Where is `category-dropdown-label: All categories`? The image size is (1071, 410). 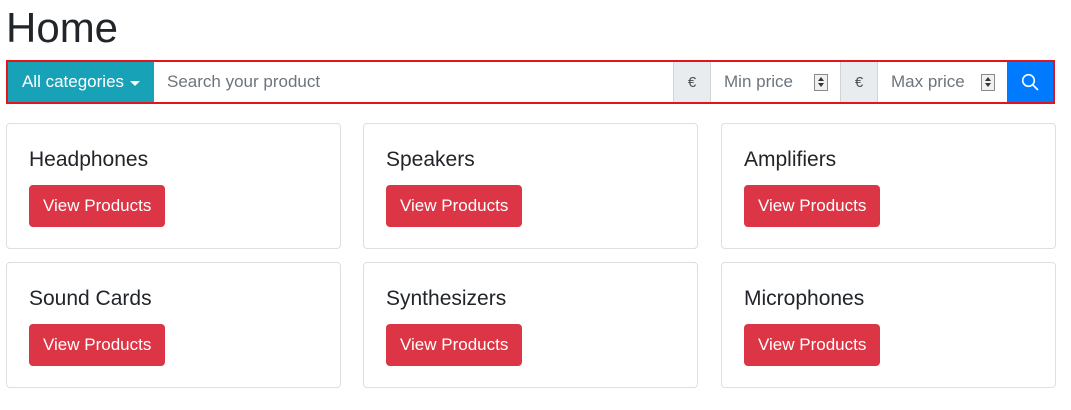
category-dropdown-label: All categories is located at coordinates (73, 81).